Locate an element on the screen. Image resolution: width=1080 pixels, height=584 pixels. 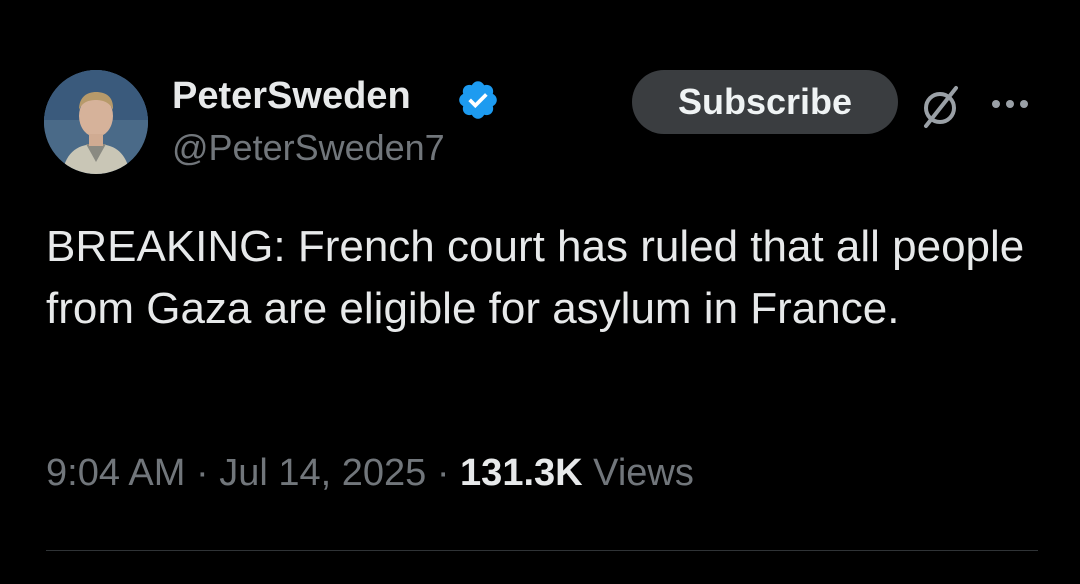
views-label: Views is located at coordinates (643, 473).